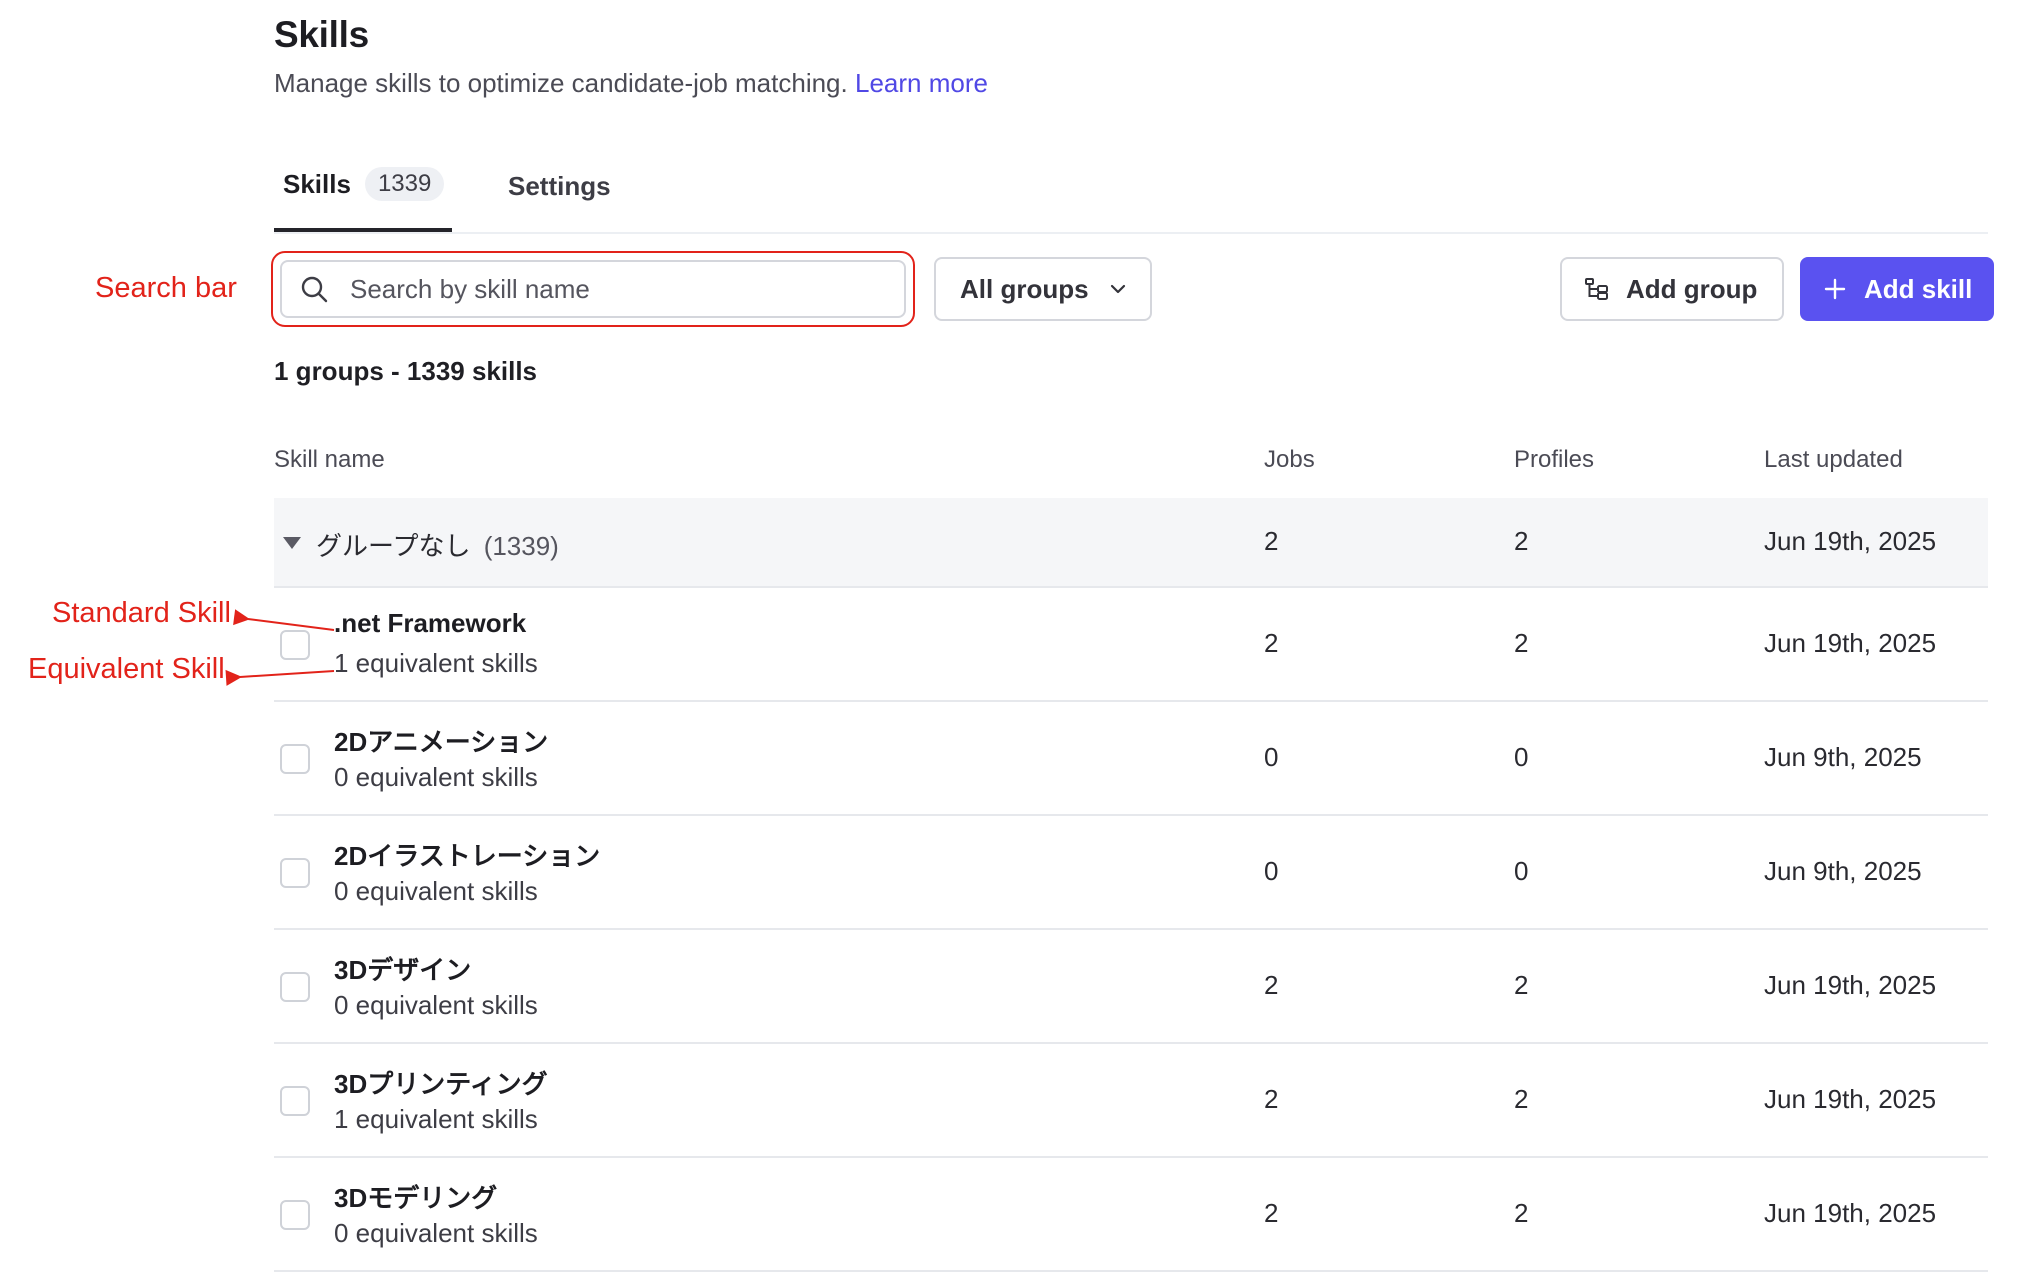 The width and height of the screenshot is (2024, 1274). What do you see at coordinates (1131, 187) in the screenshot?
I see `tab-bar: Skills 1339 Settings` at bounding box center [1131, 187].